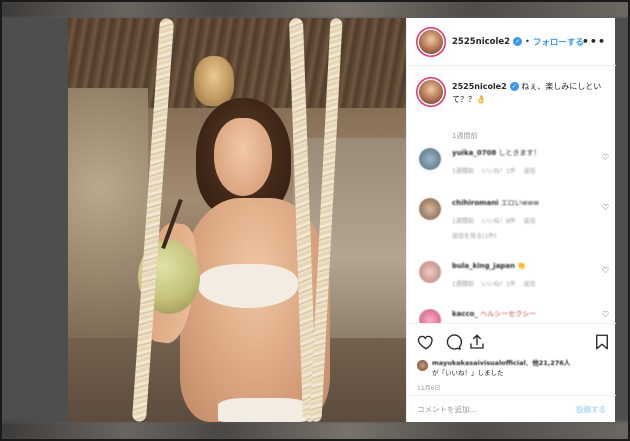 The width and height of the screenshot is (630, 441). I want to click on comment-item: kacco_ ヘルシーセクシー ♡, so click(514, 316).